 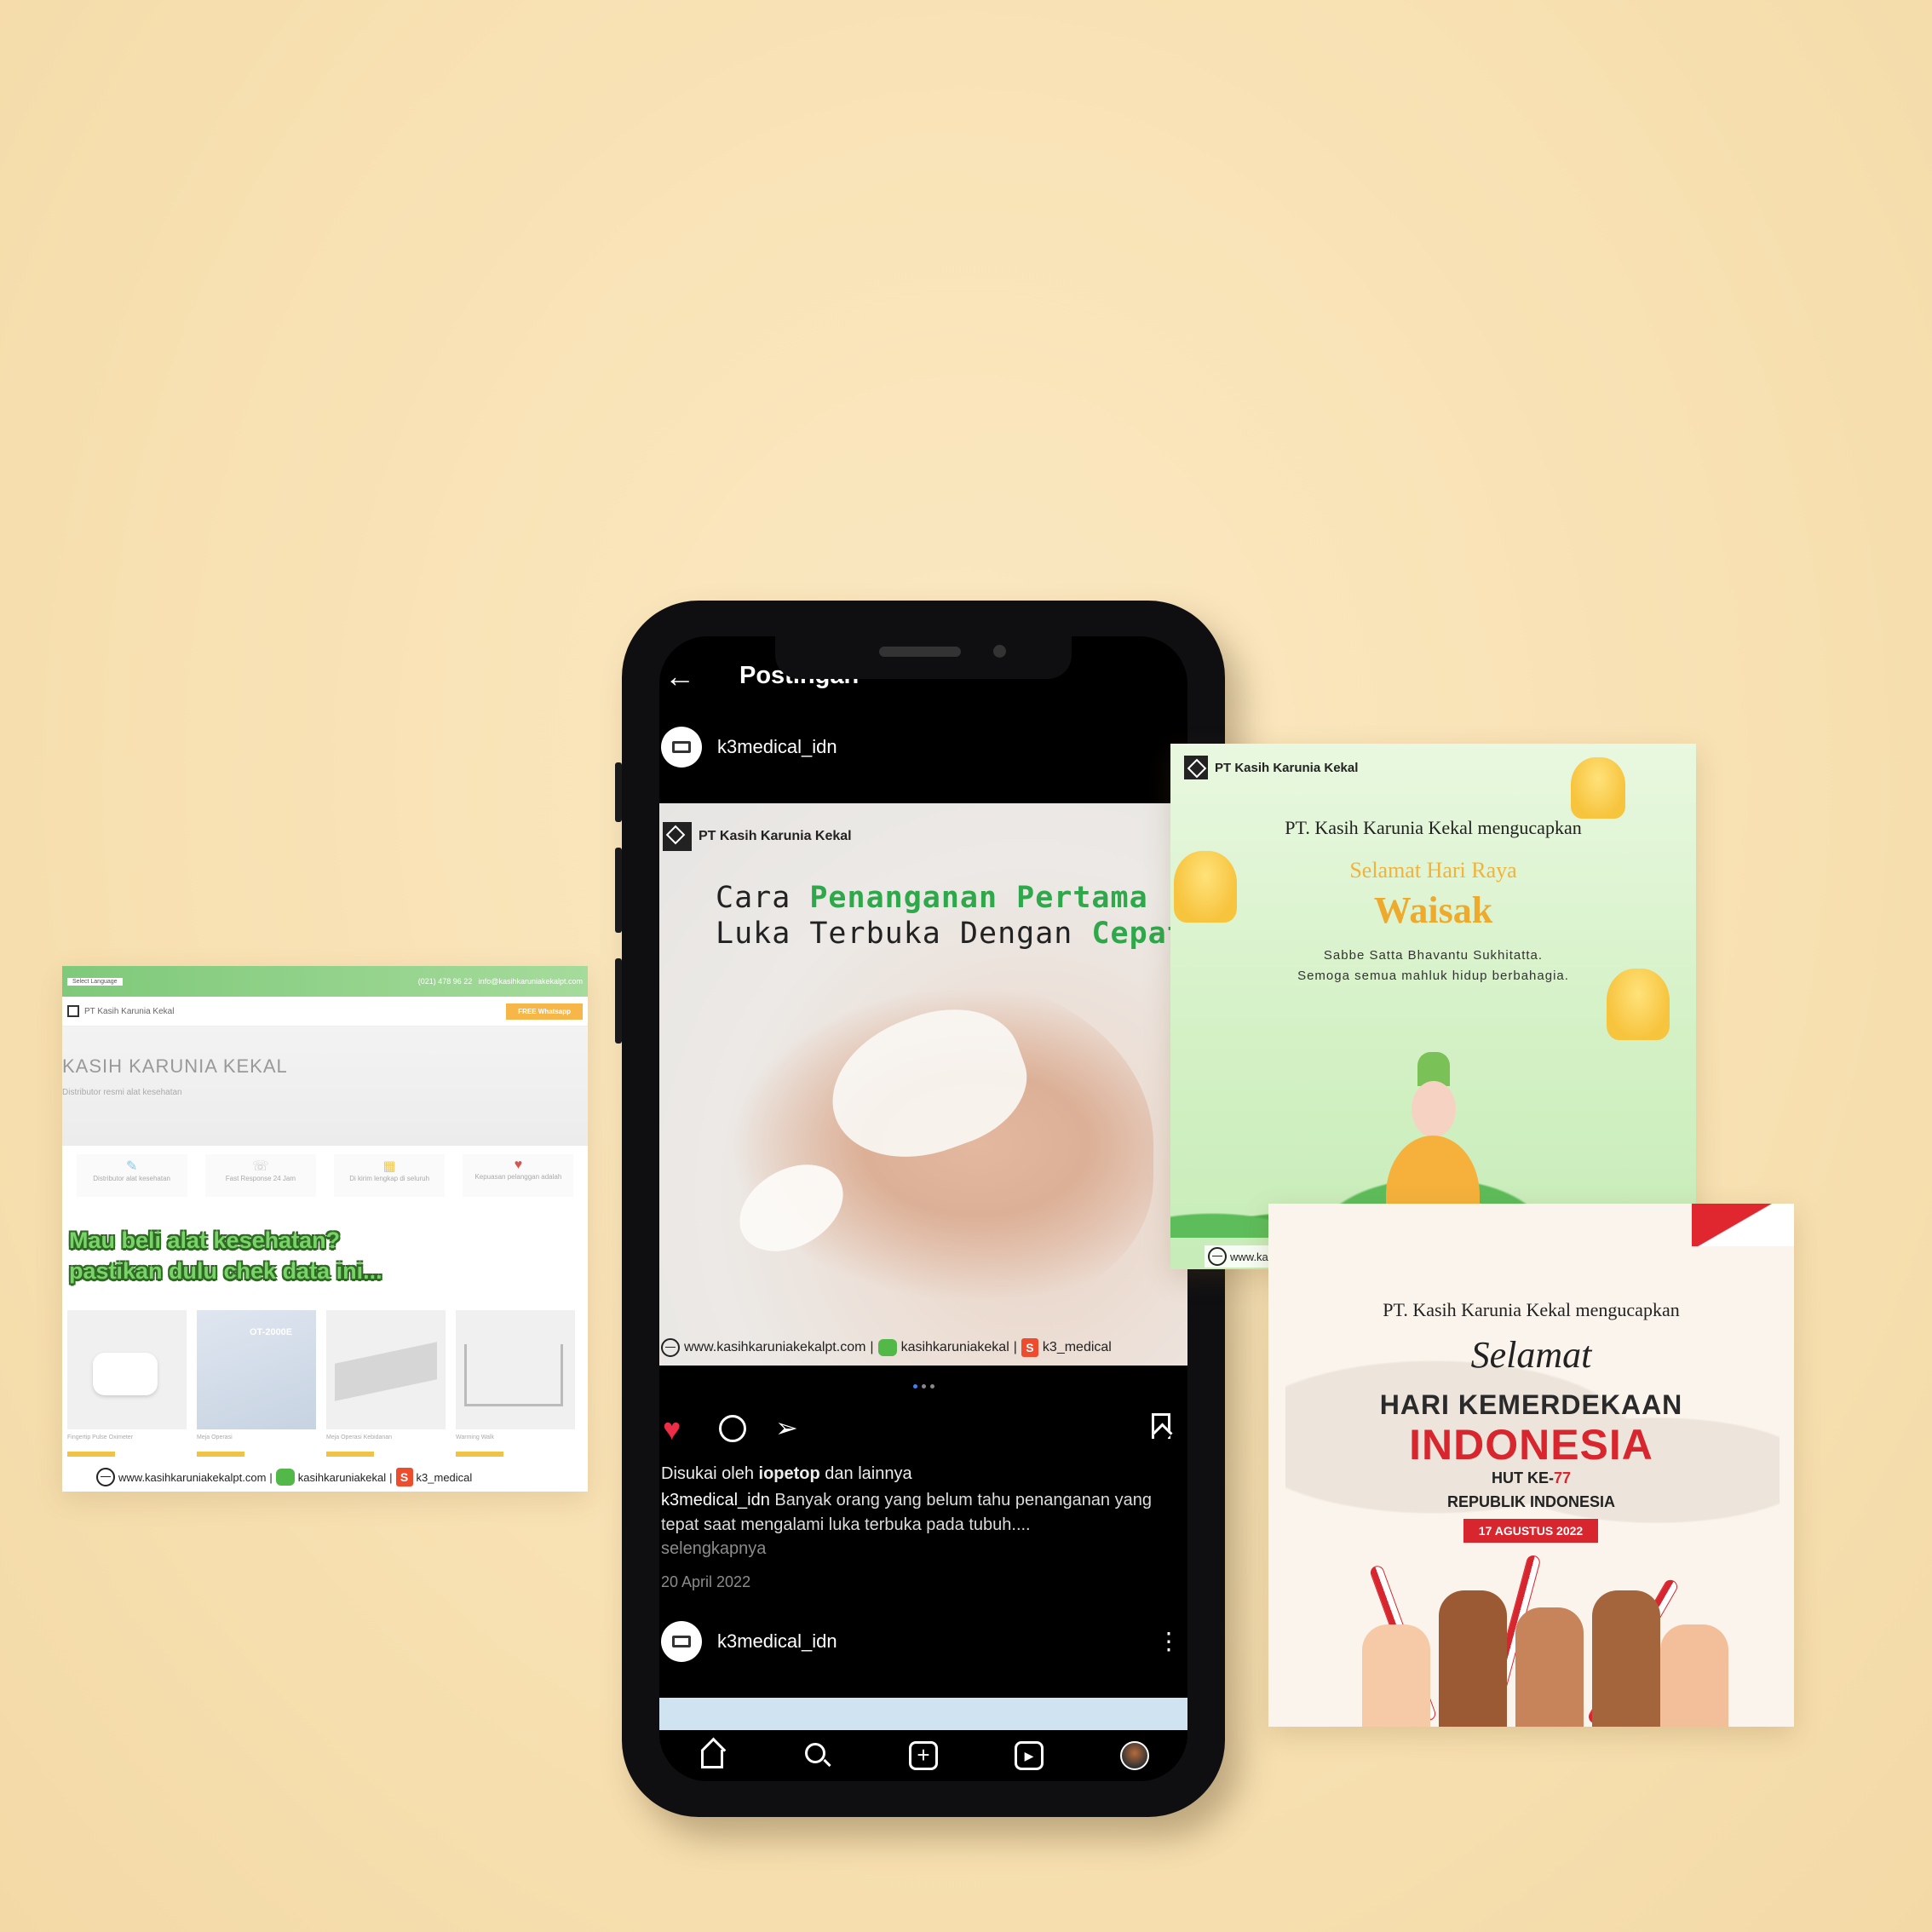 I want to click on carousel-dots, so click(x=924, y=1386).